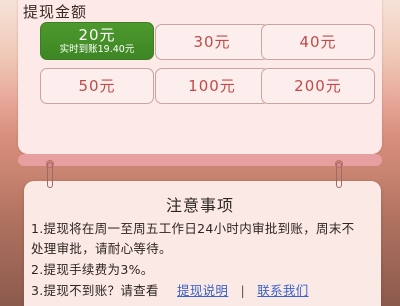 This screenshot has width=400, height=306. I want to click on card-hanger-strip, so click(200, 160).